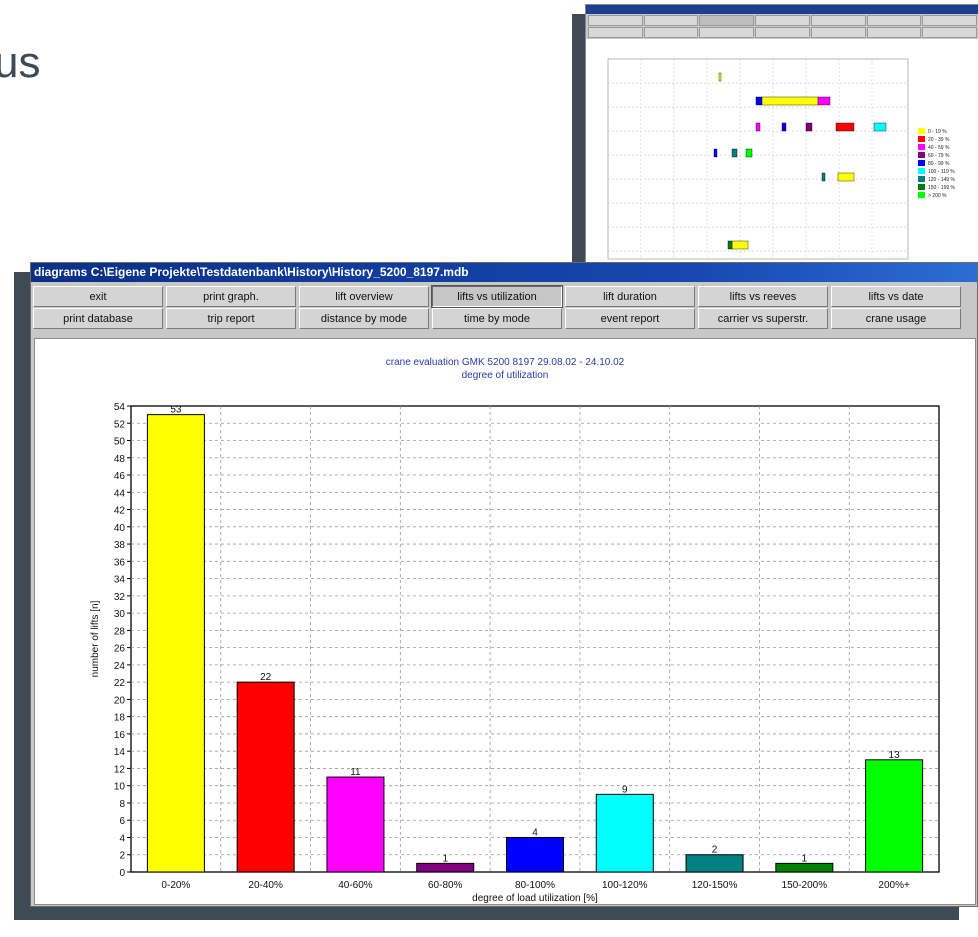  I want to click on thumbnail-legend-label: 100 - 119 %, so click(941, 172).